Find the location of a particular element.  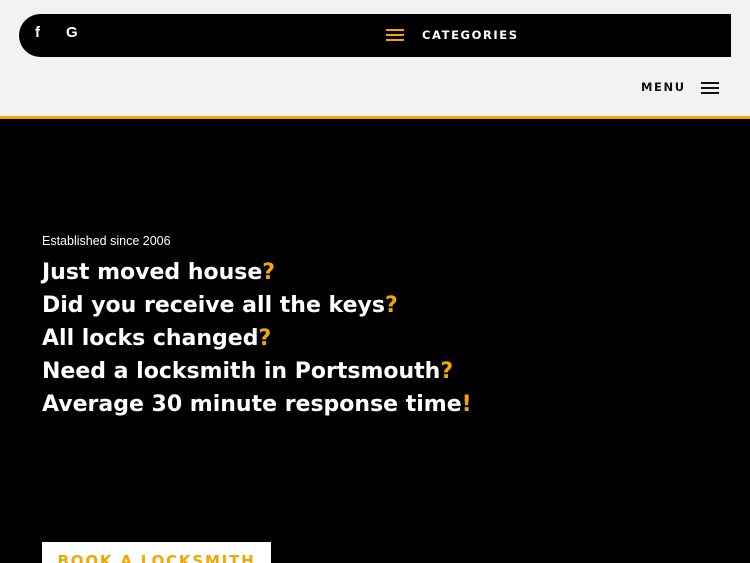

headline-line: Just moved house? is located at coordinates (257, 272).